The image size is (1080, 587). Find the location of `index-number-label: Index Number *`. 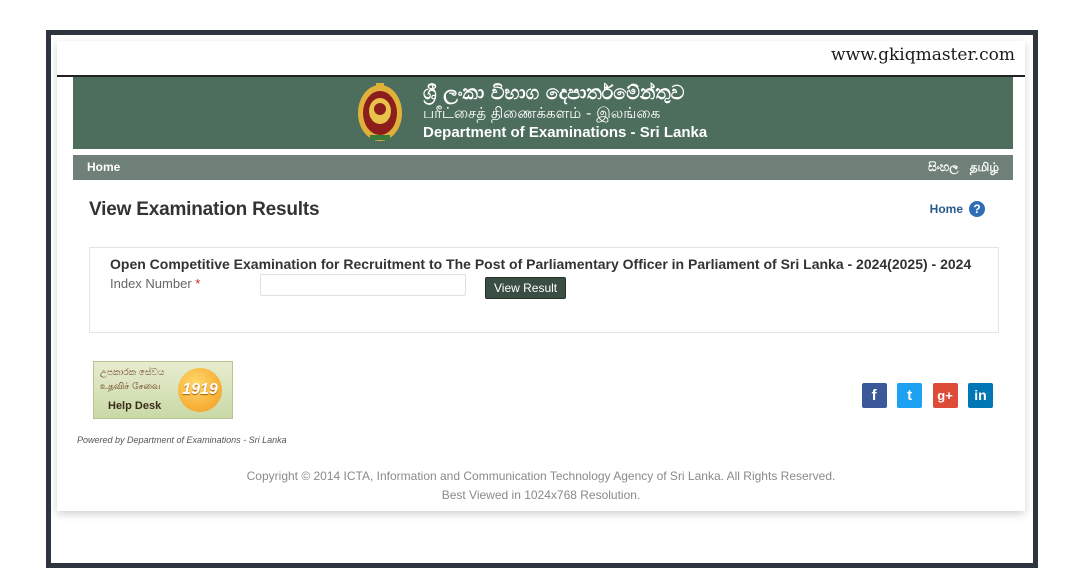

index-number-label: Index Number * is located at coordinates (155, 283).